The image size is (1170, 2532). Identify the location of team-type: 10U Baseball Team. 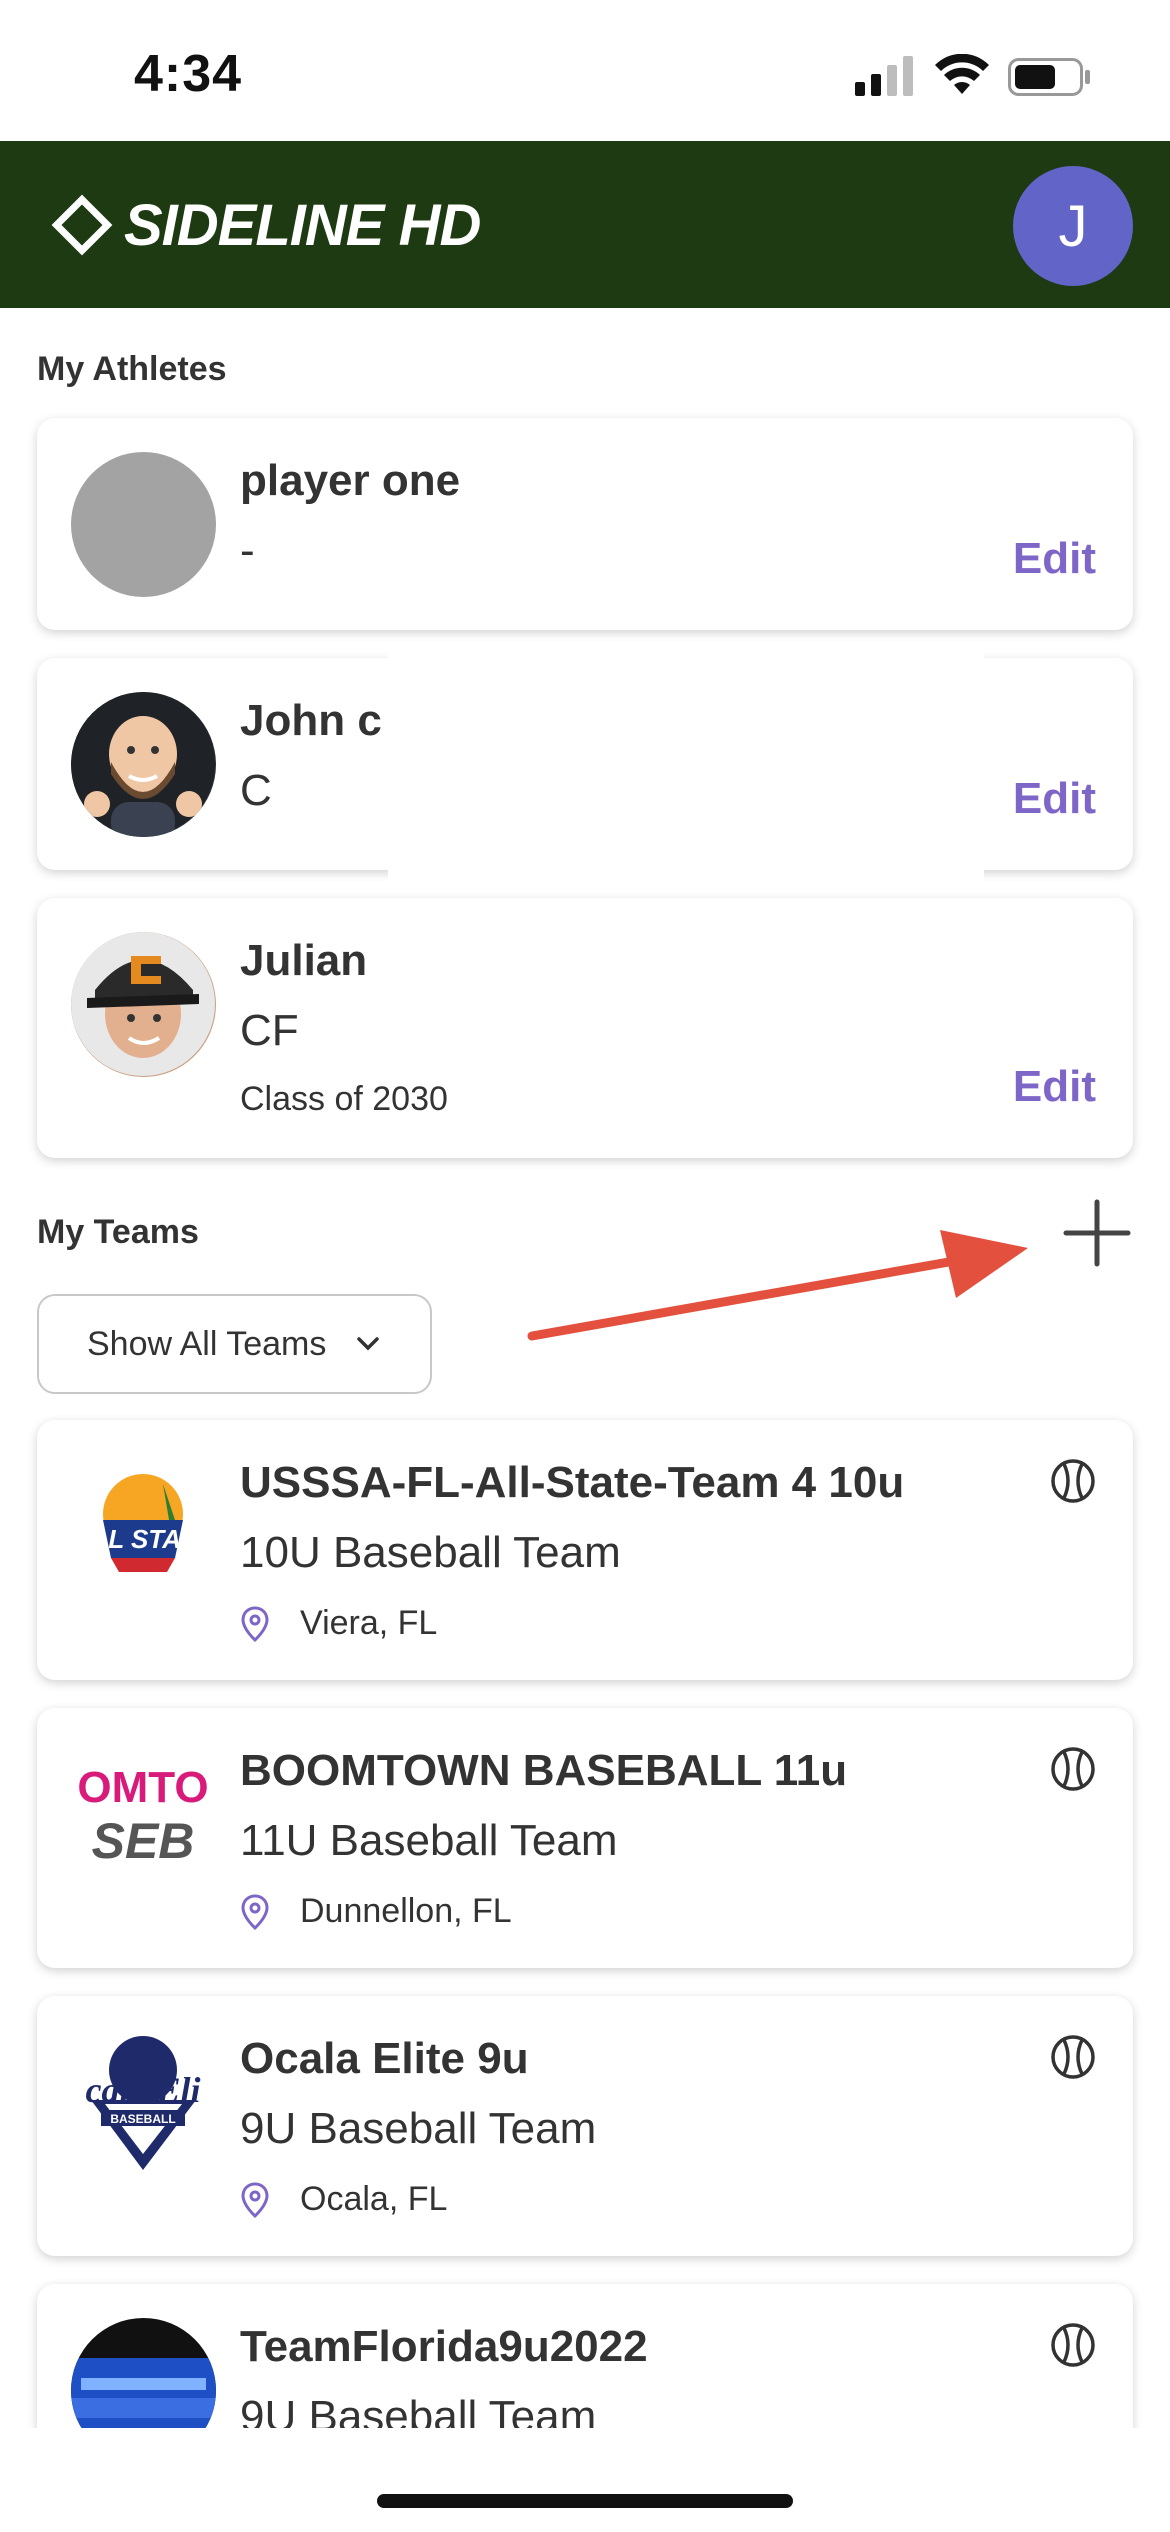
(430, 1552).